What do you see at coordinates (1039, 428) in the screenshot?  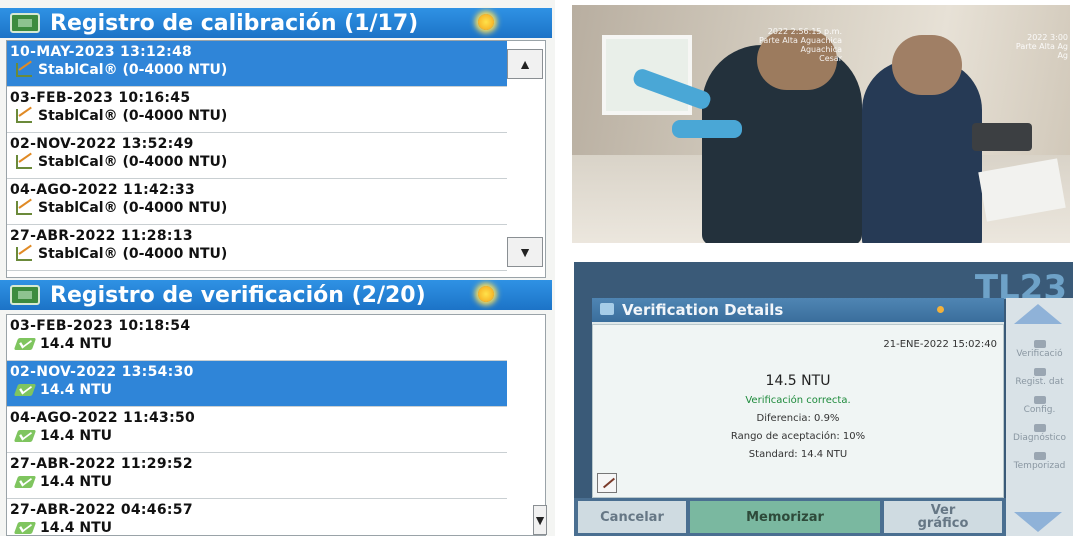 I see `diagnostics-icon` at bounding box center [1039, 428].